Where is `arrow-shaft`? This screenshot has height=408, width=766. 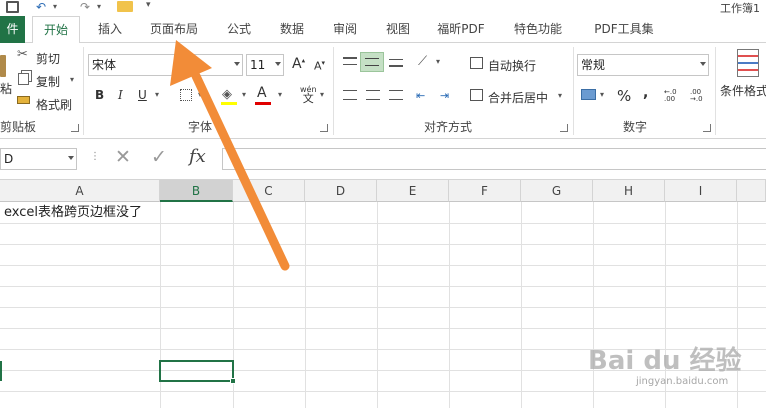 arrow-shaft is located at coordinates (240, 171).